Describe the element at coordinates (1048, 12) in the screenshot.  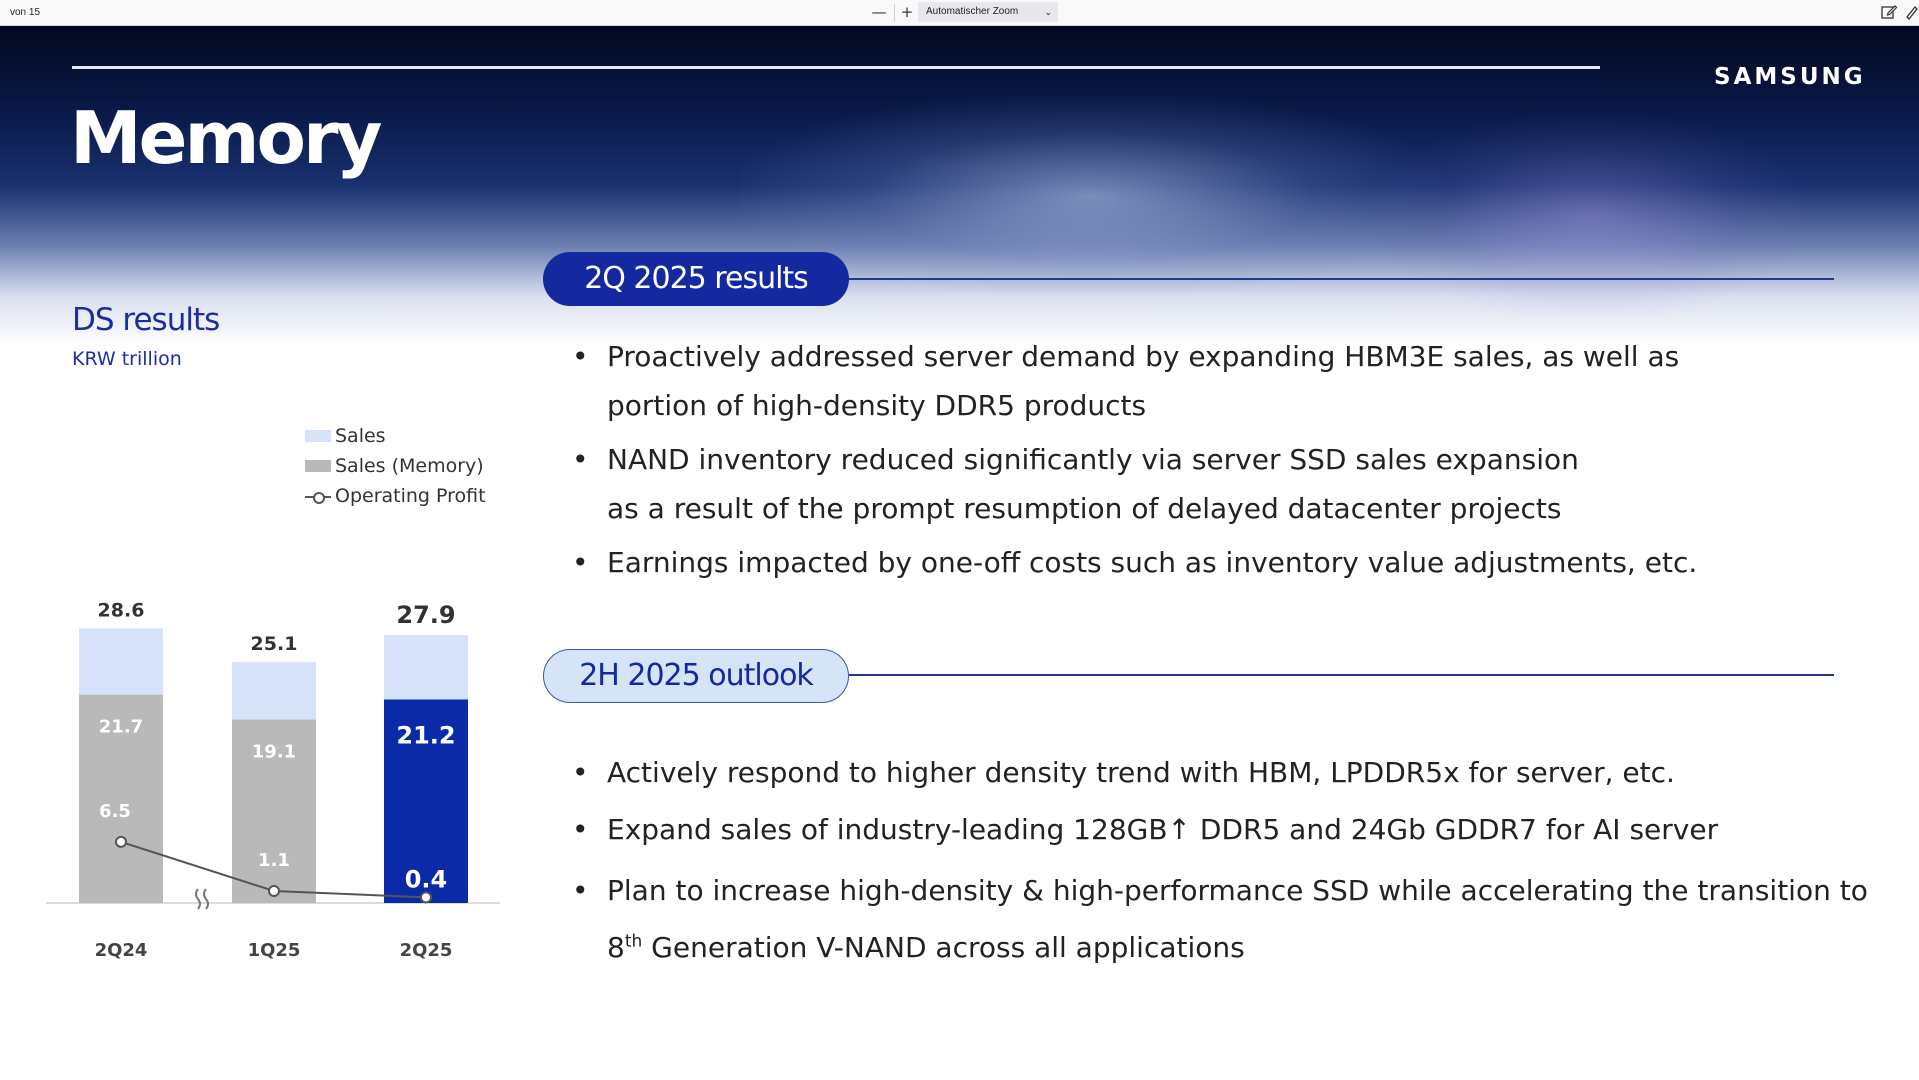
I see `chevron-down-icon: ⌄` at that location.